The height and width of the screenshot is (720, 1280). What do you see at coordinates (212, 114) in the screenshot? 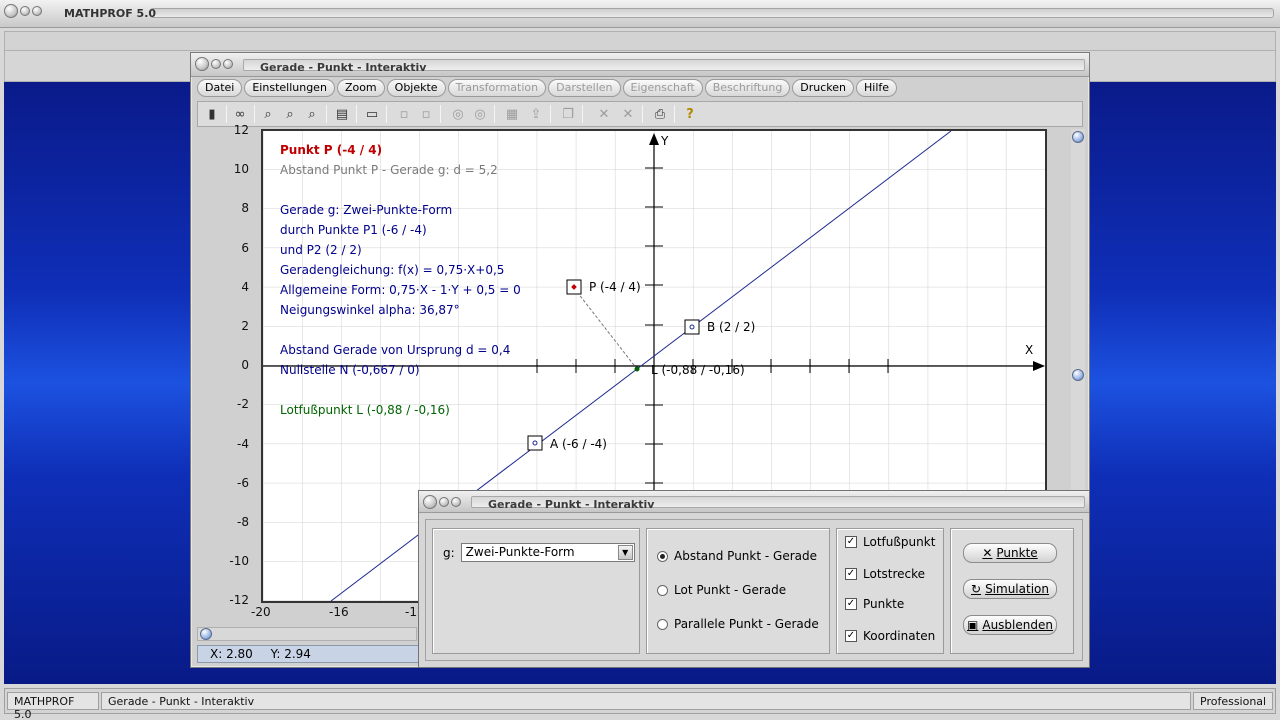
I see `calculator-icon: ▮` at bounding box center [212, 114].